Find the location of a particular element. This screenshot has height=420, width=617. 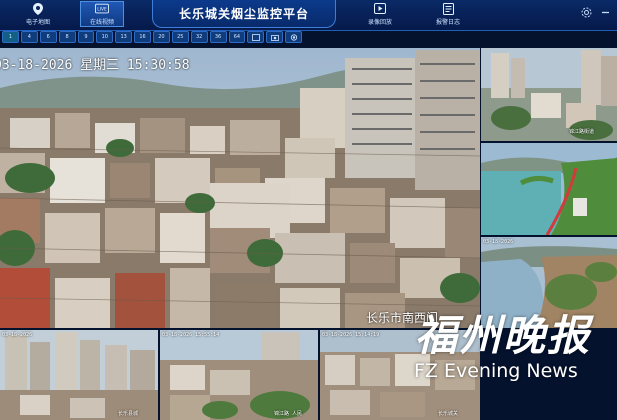

nav-alarm-log: 报警日志 is located at coordinates (448, 15).